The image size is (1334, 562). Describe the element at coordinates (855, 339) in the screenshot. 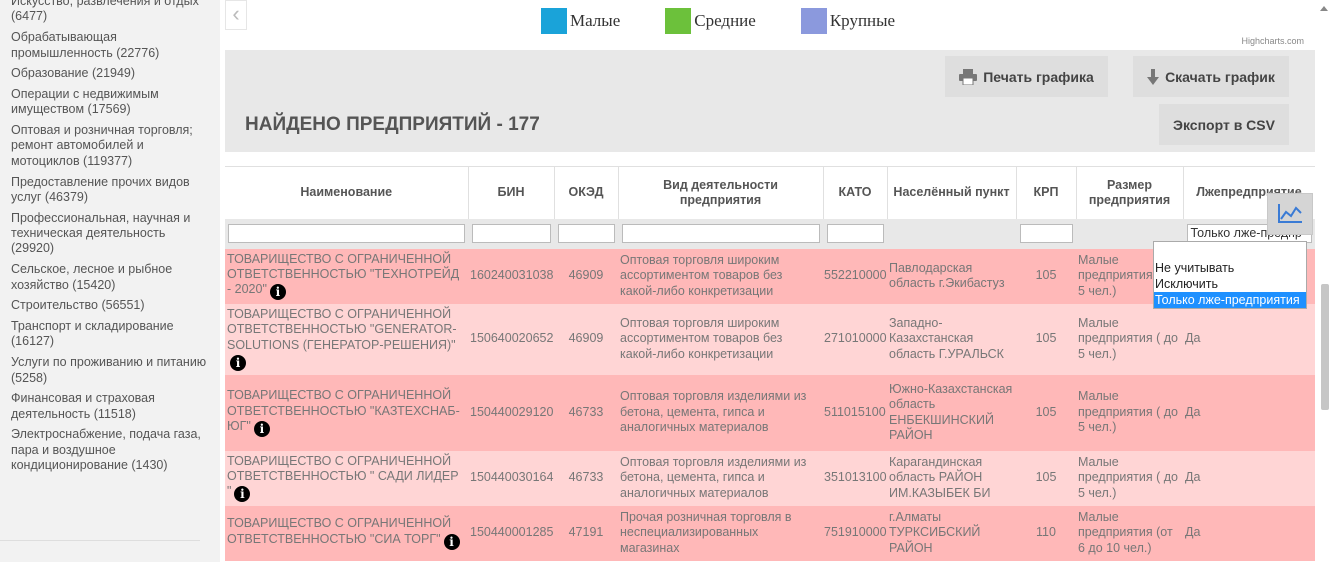

I see `cell-kato: 271010000` at that location.